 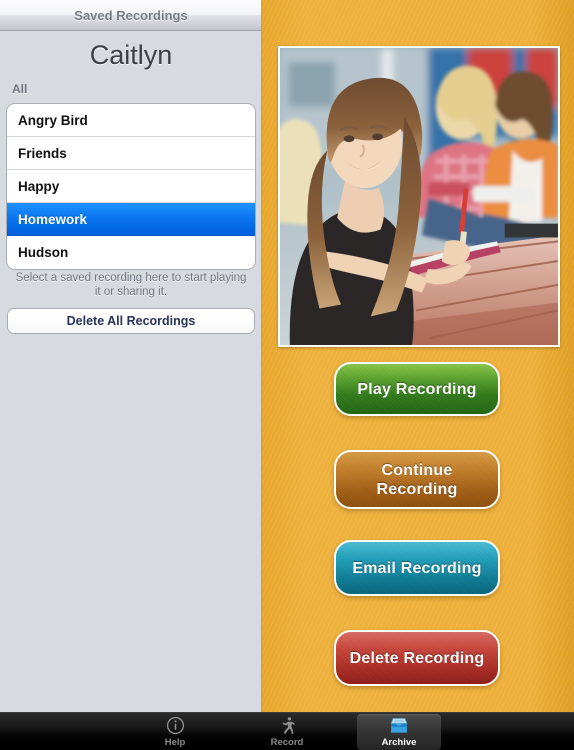 I want to click on list-item-label: Friends, so click(x=42, y=153).